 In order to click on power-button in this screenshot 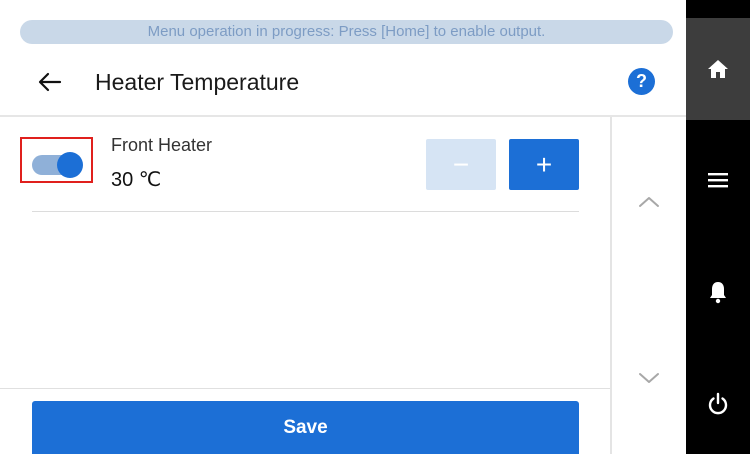, I will do `click(718, 404)`.